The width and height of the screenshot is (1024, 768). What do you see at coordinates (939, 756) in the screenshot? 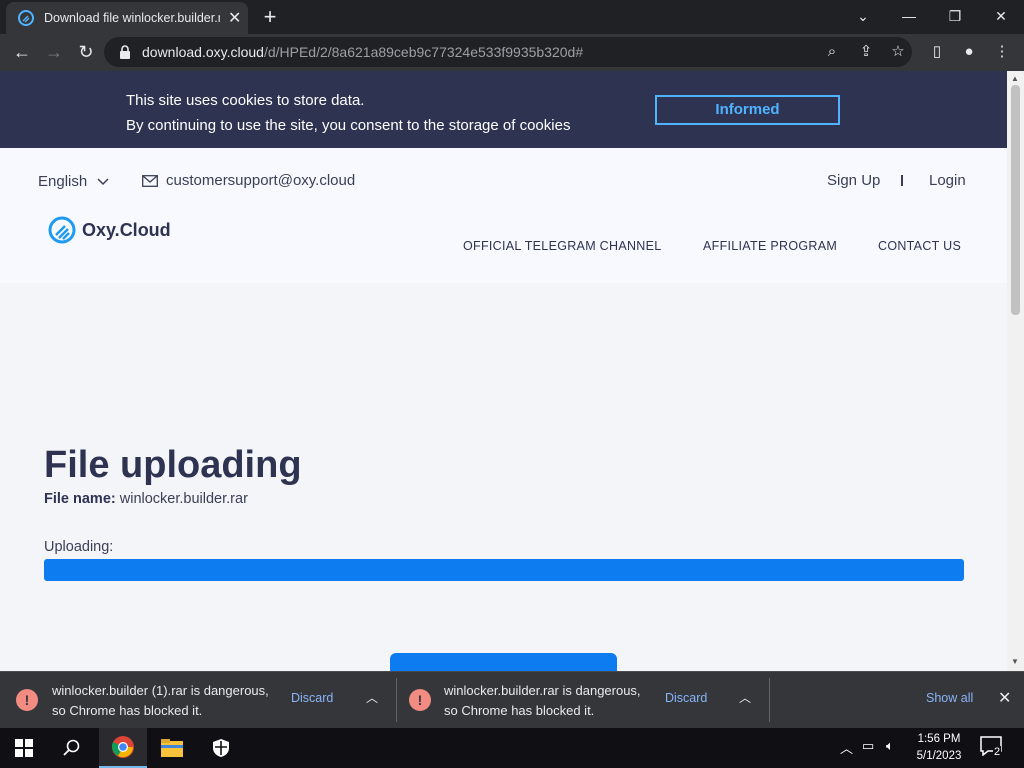
I see `clock-date: 5/1/2023` at bounding box center [939, 756].